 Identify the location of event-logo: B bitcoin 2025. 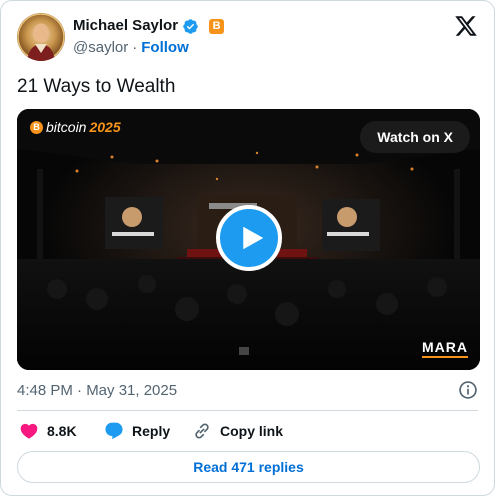
(75, 127).